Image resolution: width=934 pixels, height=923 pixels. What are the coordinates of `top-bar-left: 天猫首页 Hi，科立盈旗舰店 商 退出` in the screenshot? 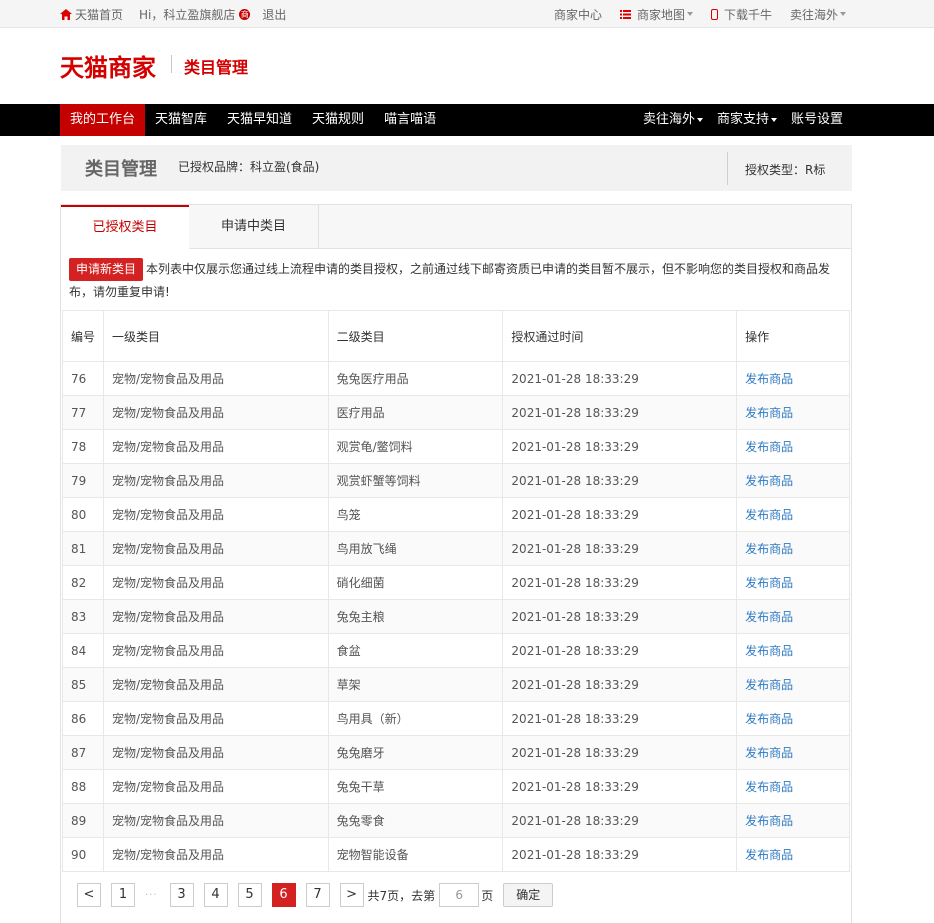 It's located at (181, 14).